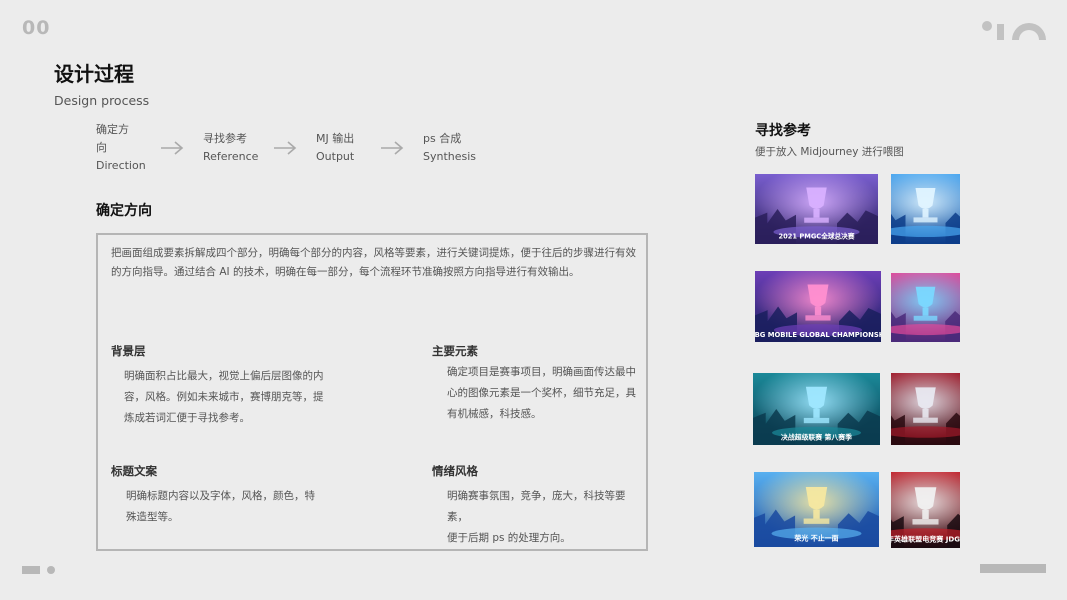  What do you see at coordinates (102, 100) in the screenshot?
I see `page-subtitle: Design process` at bounding box center [102, 100].